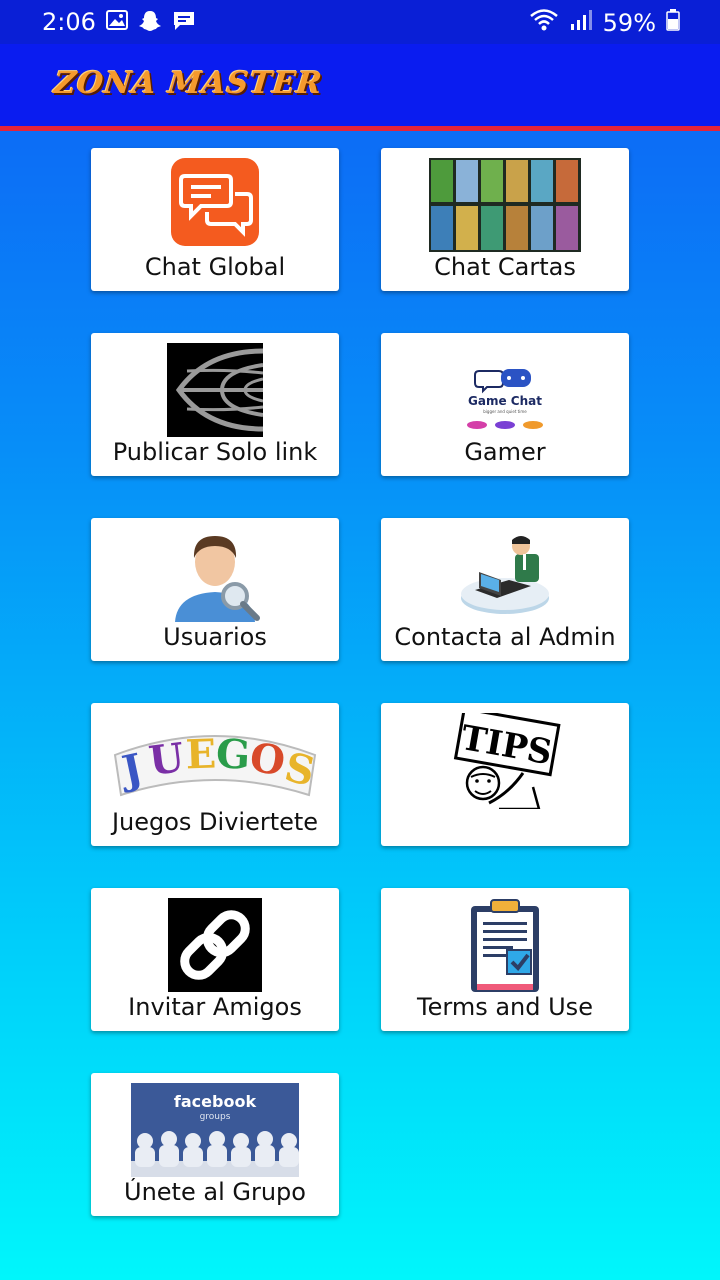 The width and height of the screenshot is (720, 1280). I want to click on menu-terms-and-use: Terms and Use, so click(505, 959).